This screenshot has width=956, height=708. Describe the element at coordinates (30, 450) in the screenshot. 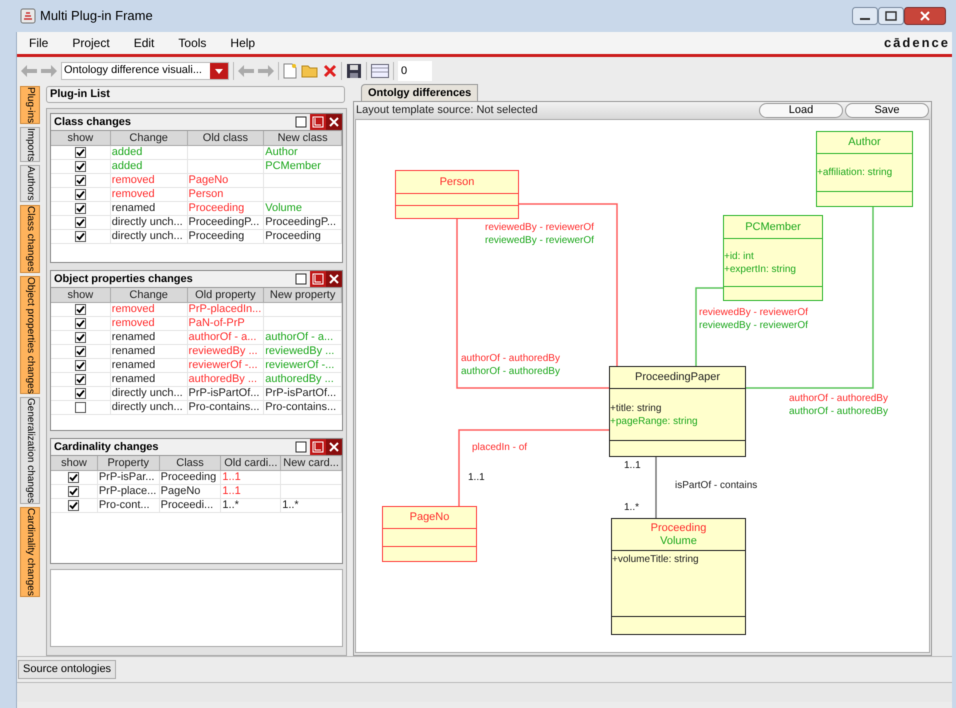

I see `side-tab: Generalization changes` at that location.